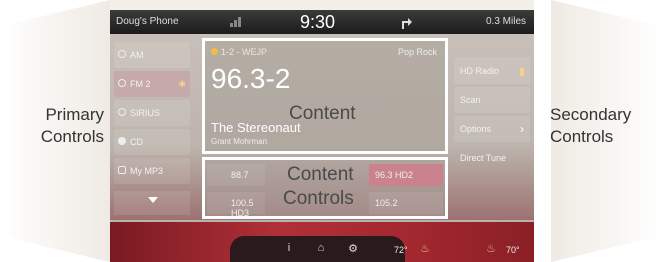 The image size is (661, 262). I want to click on preset-label: 96.3 HD2, so click(394, 175).